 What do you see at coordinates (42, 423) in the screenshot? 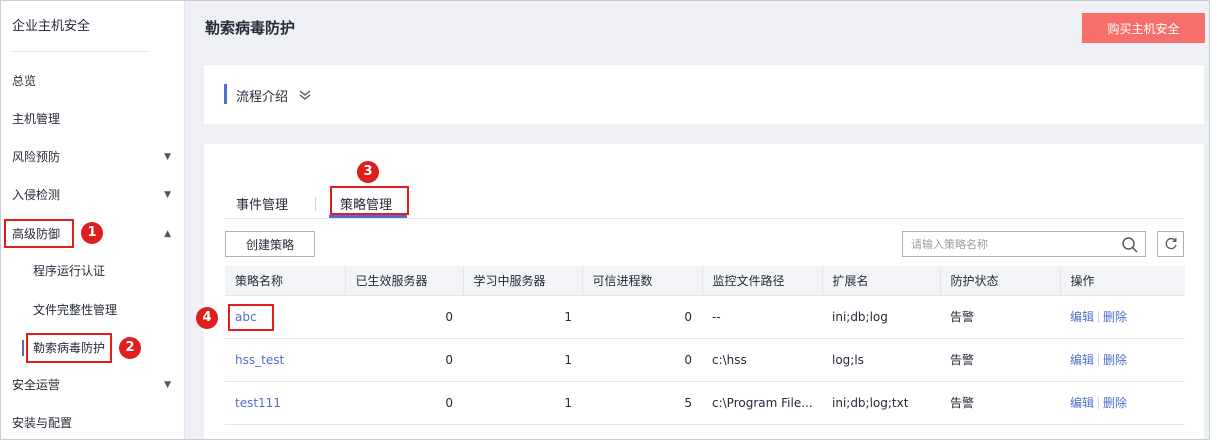
I see `sidebar-item-label: 安装与配置` at bounding box center [42, 423].